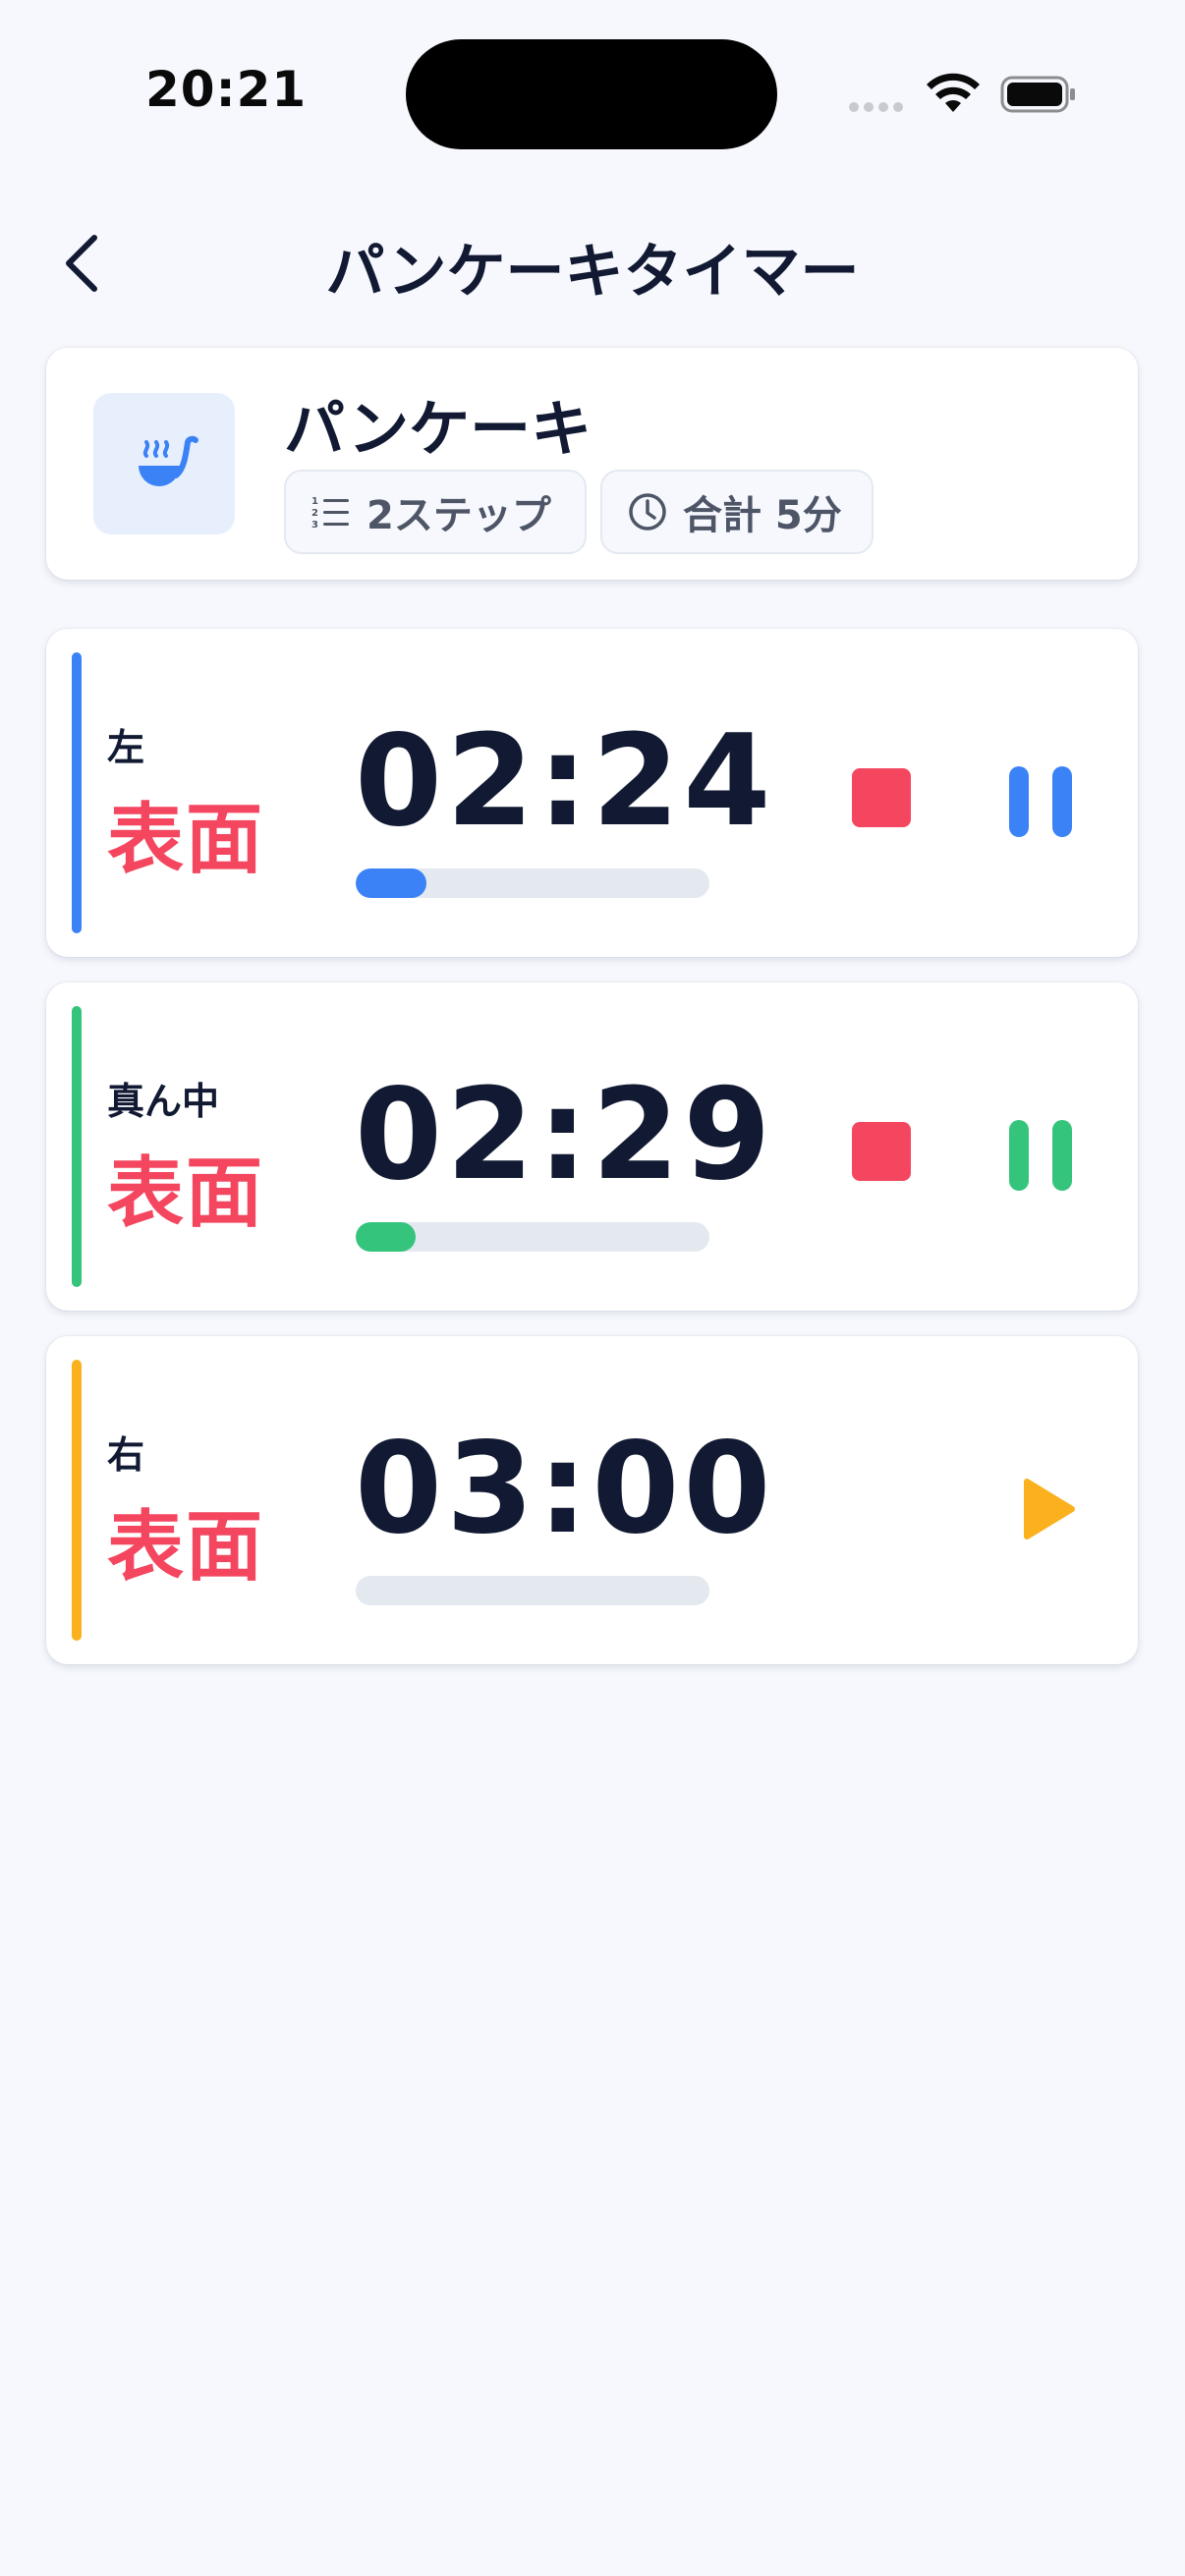 Image resolution: width=1185 pixels, height=2576 pixels. Describe the element at coordinates (954, 92) in the screenshot. I see `wifi-icon` at that location.